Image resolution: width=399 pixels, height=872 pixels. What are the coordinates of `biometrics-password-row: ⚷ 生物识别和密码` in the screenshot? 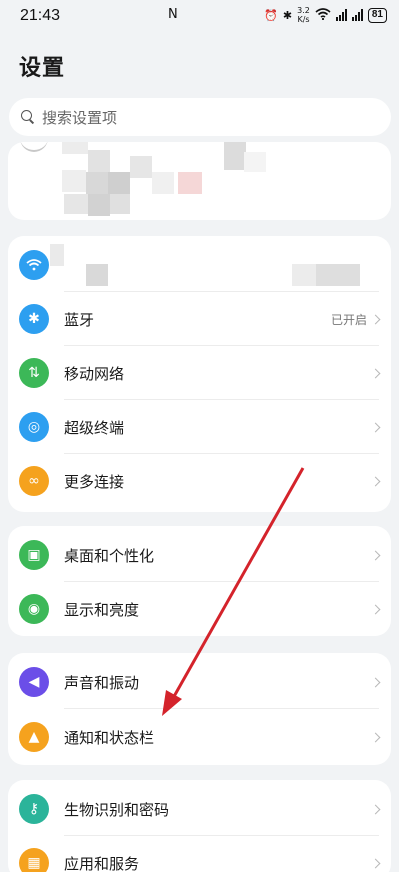 It's located at (199, 809).